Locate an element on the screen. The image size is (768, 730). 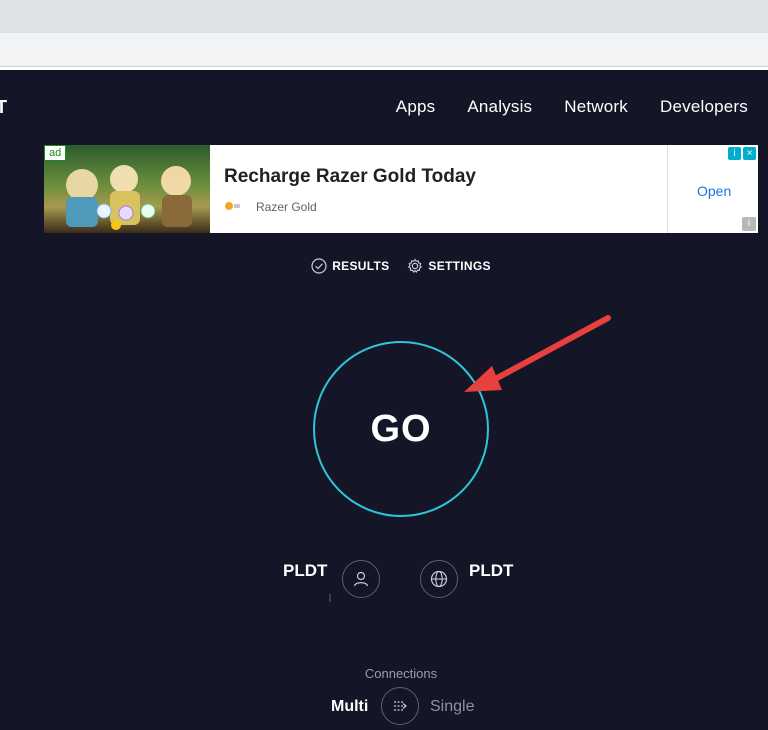
top-nav: Apps Analysis Network Developers is located at coordinates (572, 107).